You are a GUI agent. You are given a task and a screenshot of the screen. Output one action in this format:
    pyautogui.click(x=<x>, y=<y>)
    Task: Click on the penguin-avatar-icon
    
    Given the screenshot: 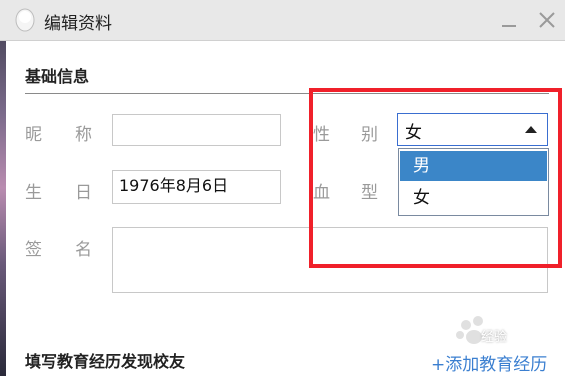 What is the action you would take?
    pyautogui.click(x=25, y=20)
    